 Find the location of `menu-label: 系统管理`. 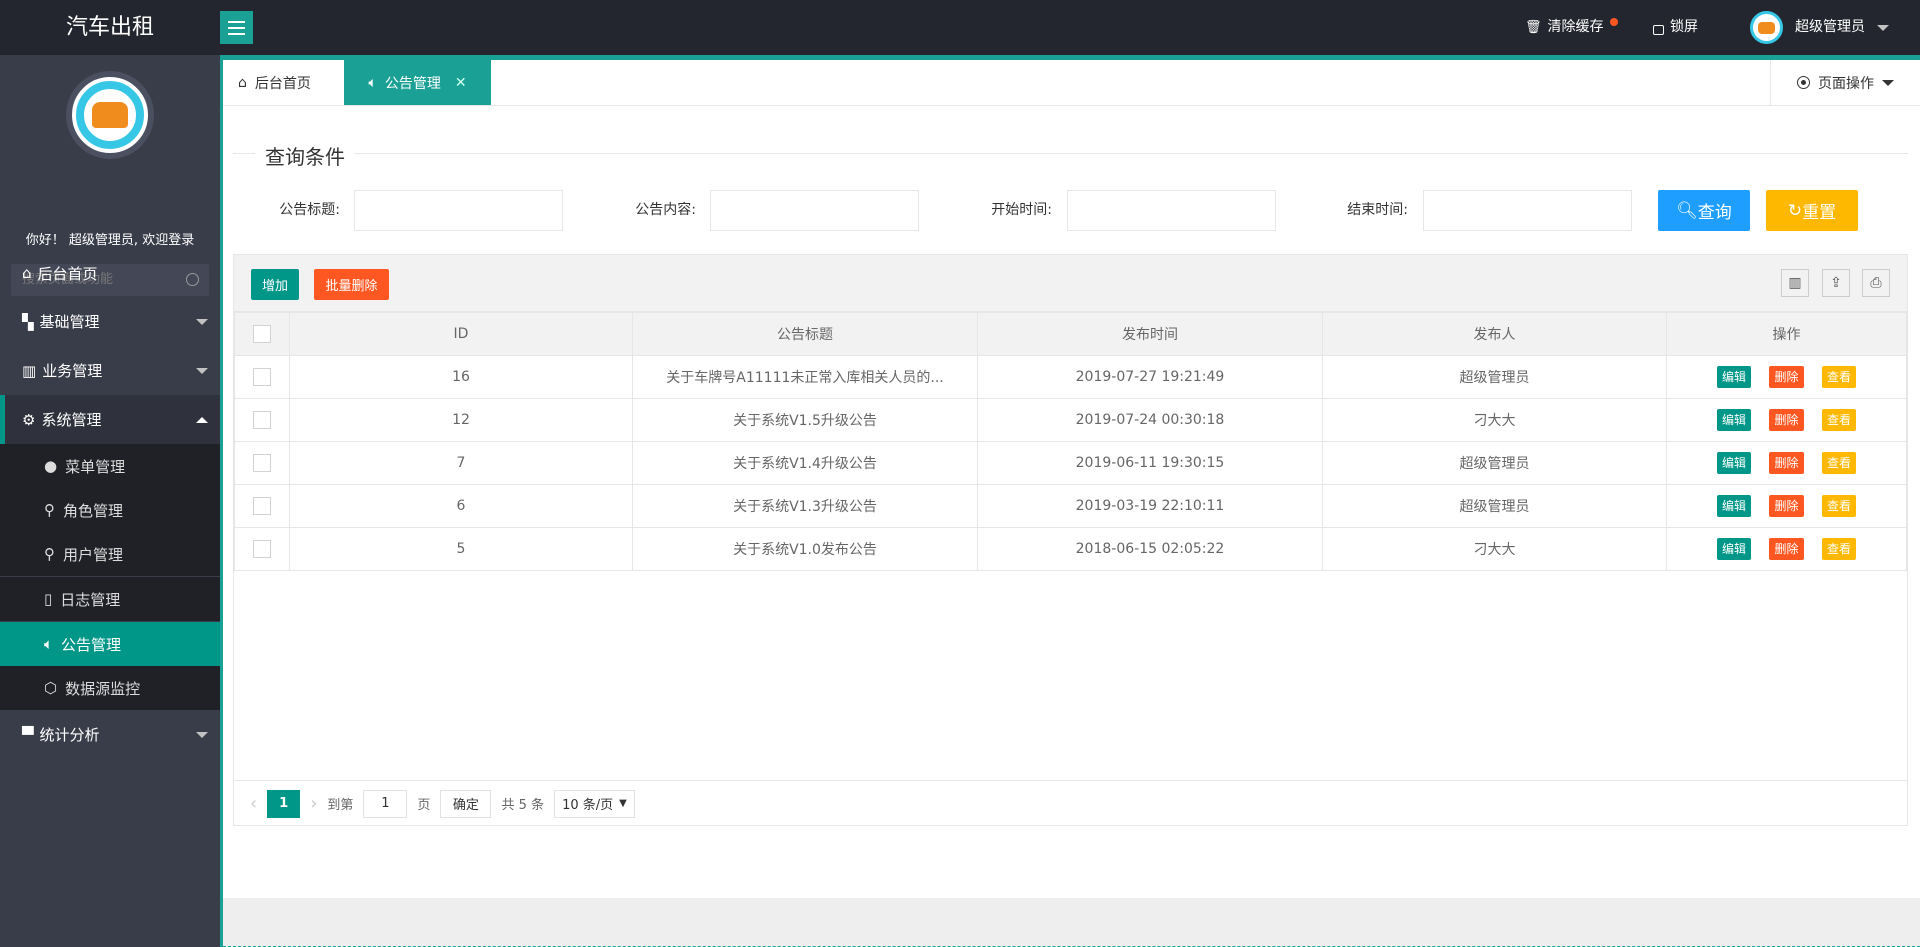

menu-label: 系统管理 is located at coordinates (71, 420).